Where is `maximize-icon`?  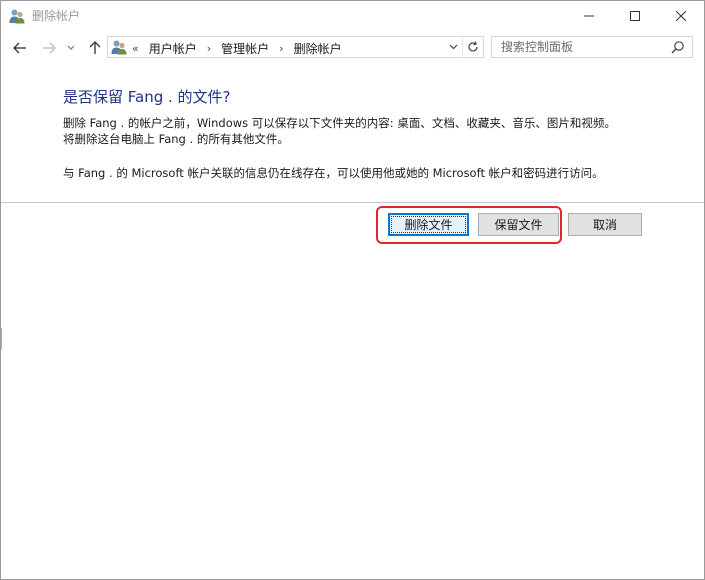 maximize-icon is located at coordinates (635, 16).